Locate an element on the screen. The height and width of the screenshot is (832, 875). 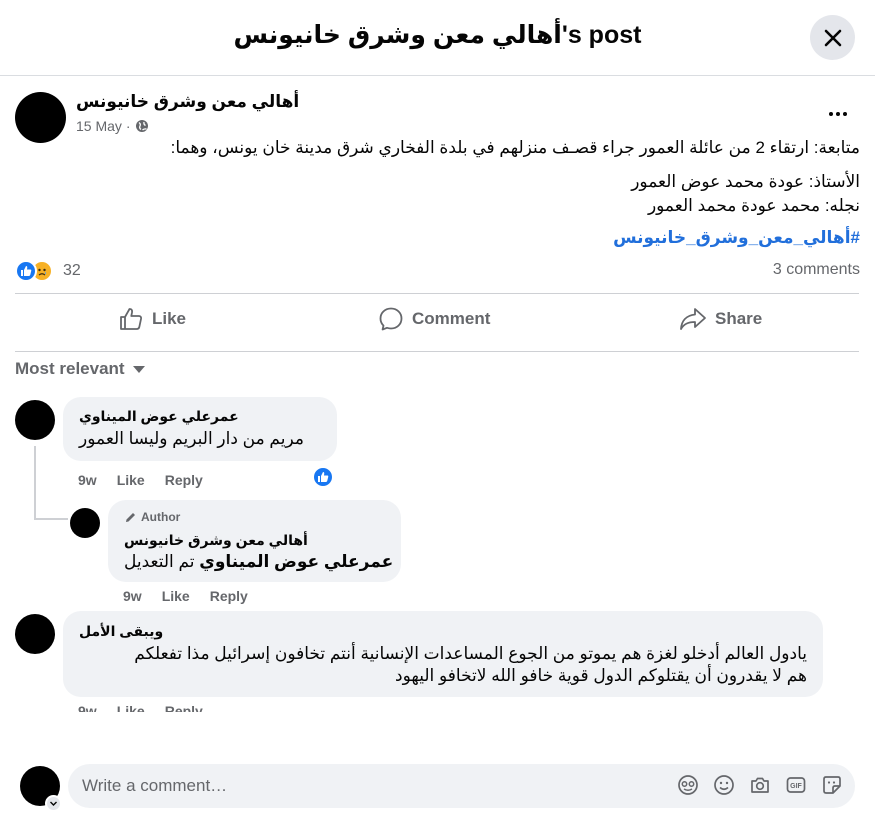
reply-text: عمرعلي عوض الميناوي تم التعديل is located at coordinates (258, 562).